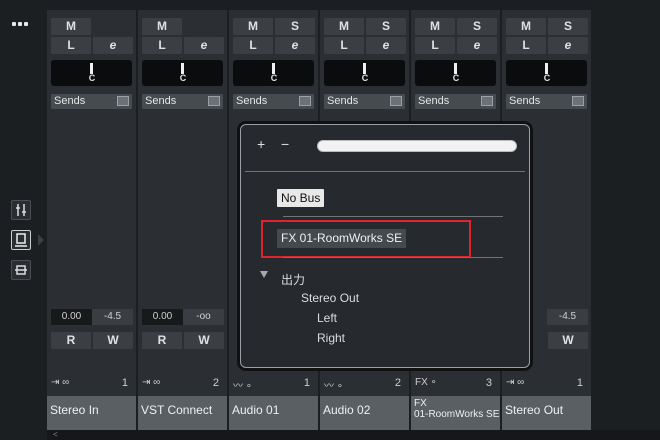 The image size is (660, 440). I want to click on faders-icon, so click(21, 210).